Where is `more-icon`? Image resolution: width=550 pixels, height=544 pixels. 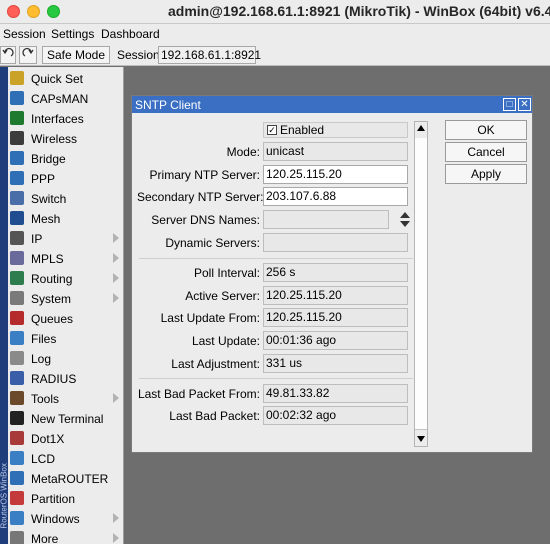
more-icon is located at coordinates (17, 537).